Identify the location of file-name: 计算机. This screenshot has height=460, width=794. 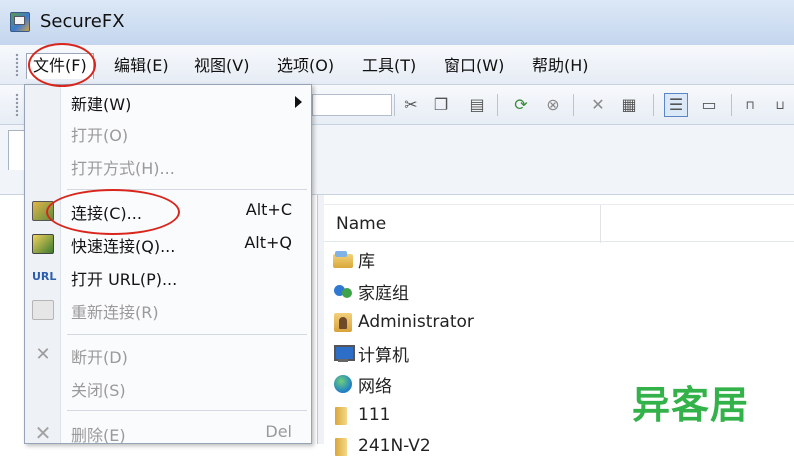
(383, 355).